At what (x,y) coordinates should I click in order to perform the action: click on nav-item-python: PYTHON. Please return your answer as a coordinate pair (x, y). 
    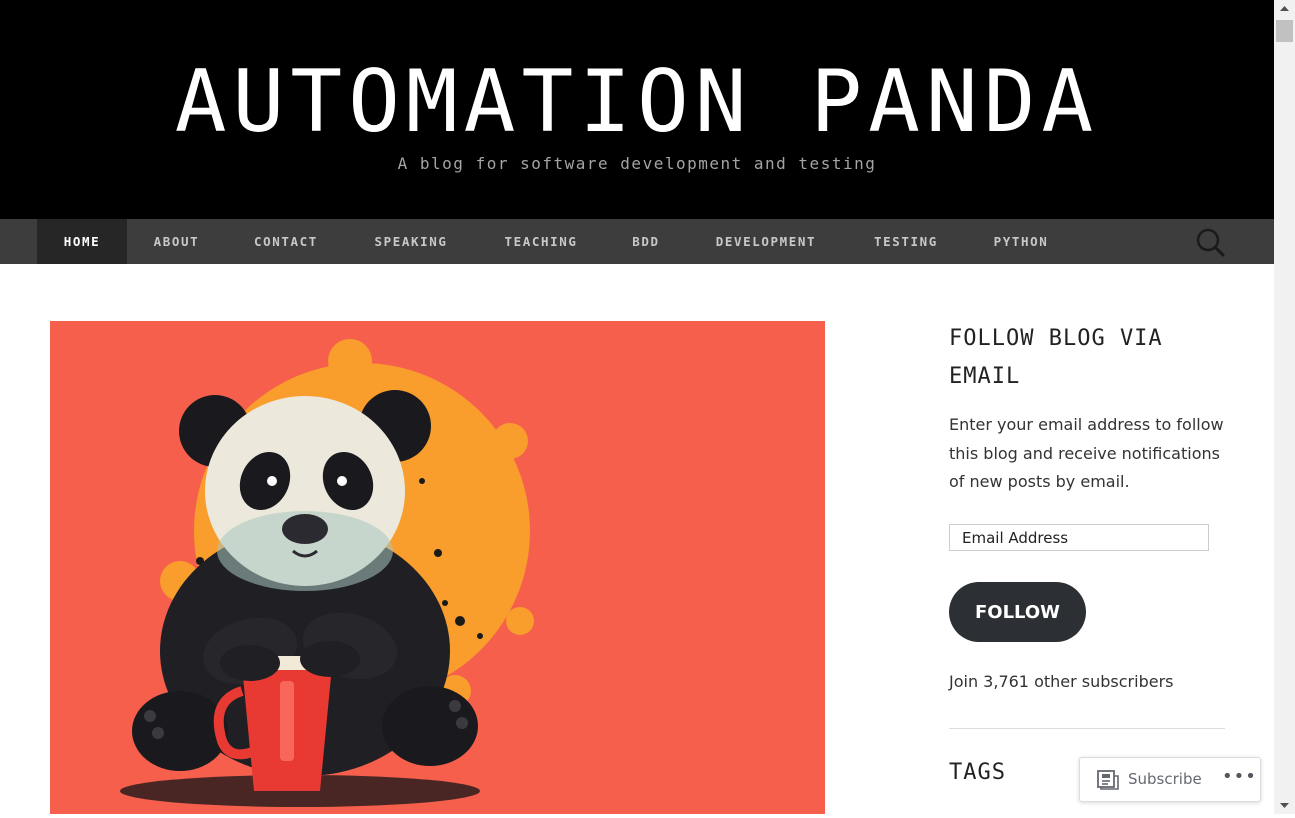
    Looking at the image, I should click on (1021, 241).